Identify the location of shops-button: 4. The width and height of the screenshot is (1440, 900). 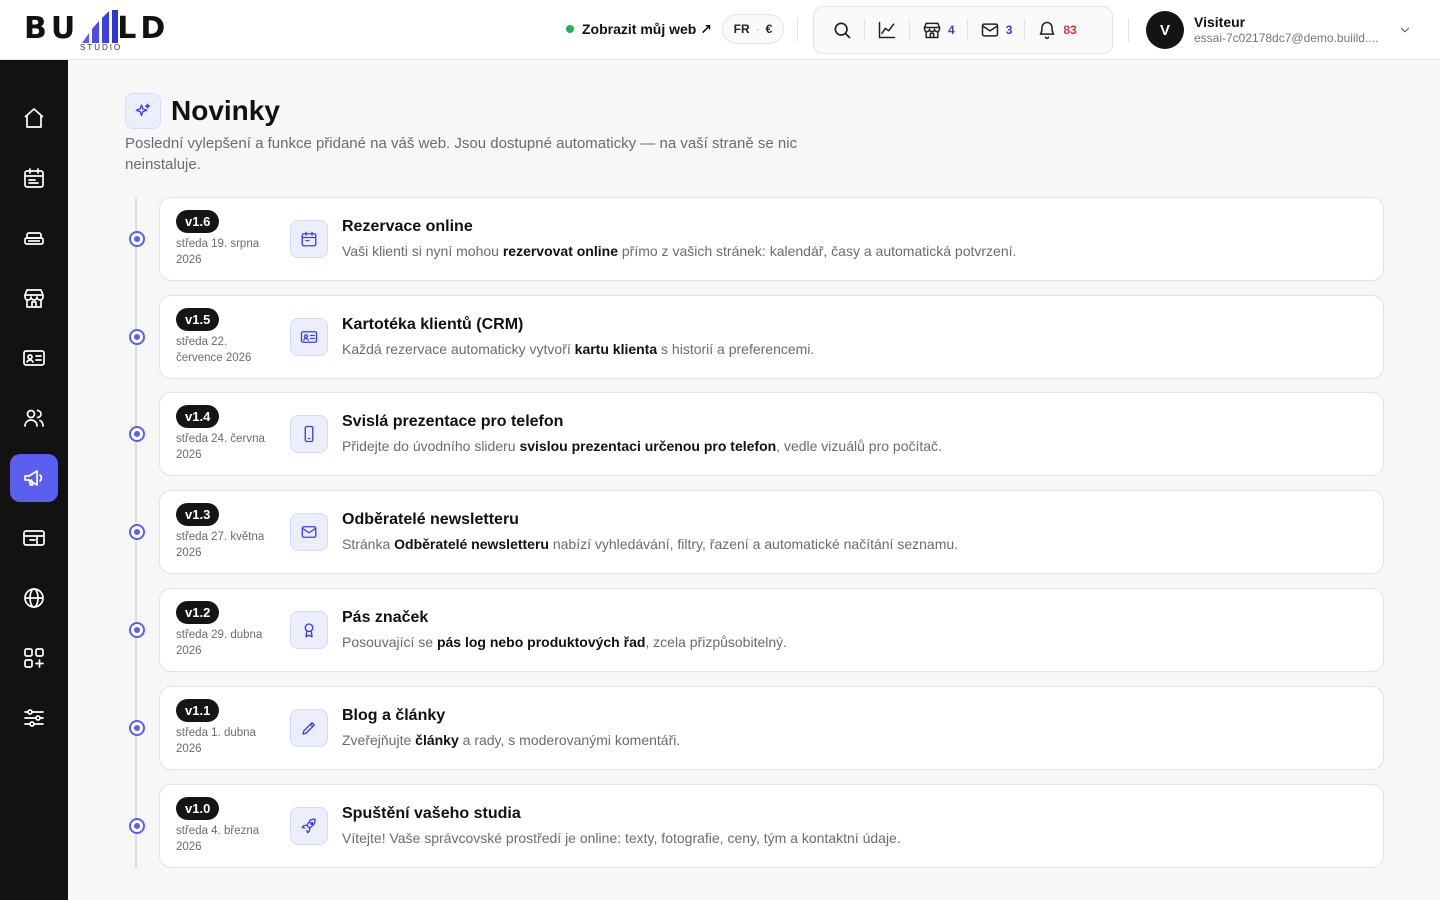
(938, 30).